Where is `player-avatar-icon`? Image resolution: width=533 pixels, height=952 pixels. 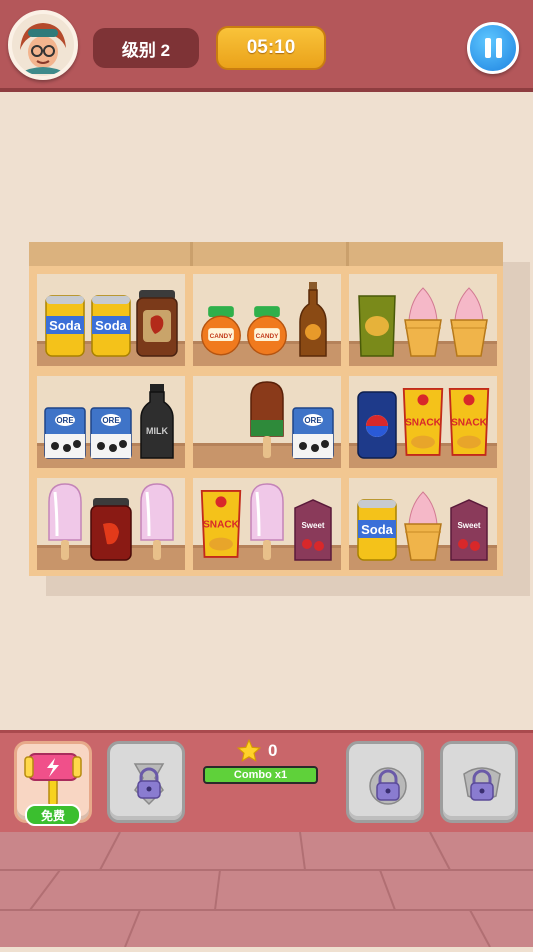
player-avatar-icon is located at coordinates (43, 45).